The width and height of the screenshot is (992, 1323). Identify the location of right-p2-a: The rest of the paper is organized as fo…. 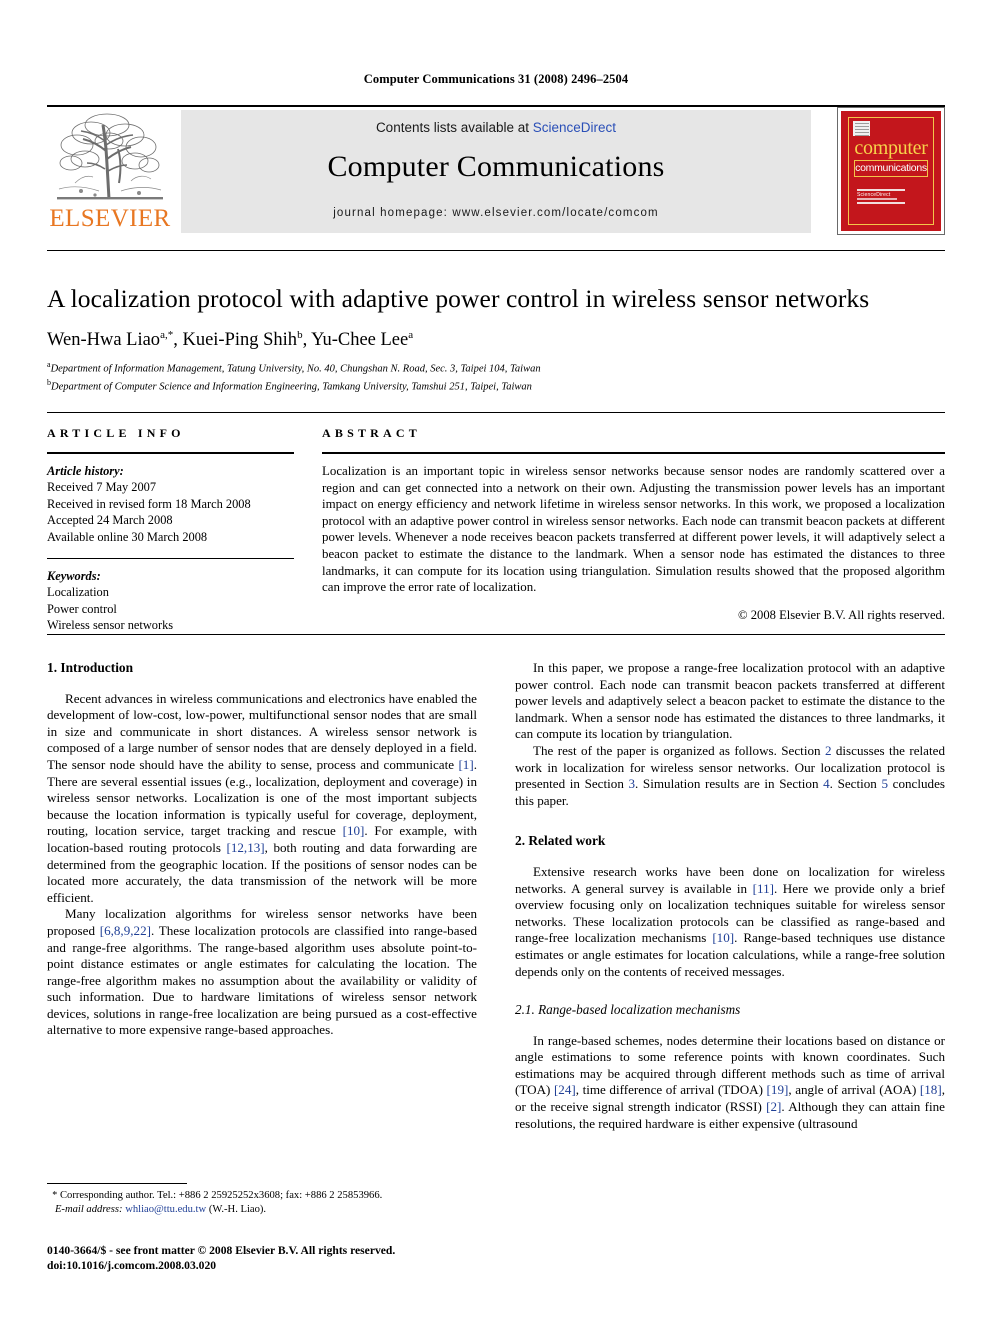
(679, 750).